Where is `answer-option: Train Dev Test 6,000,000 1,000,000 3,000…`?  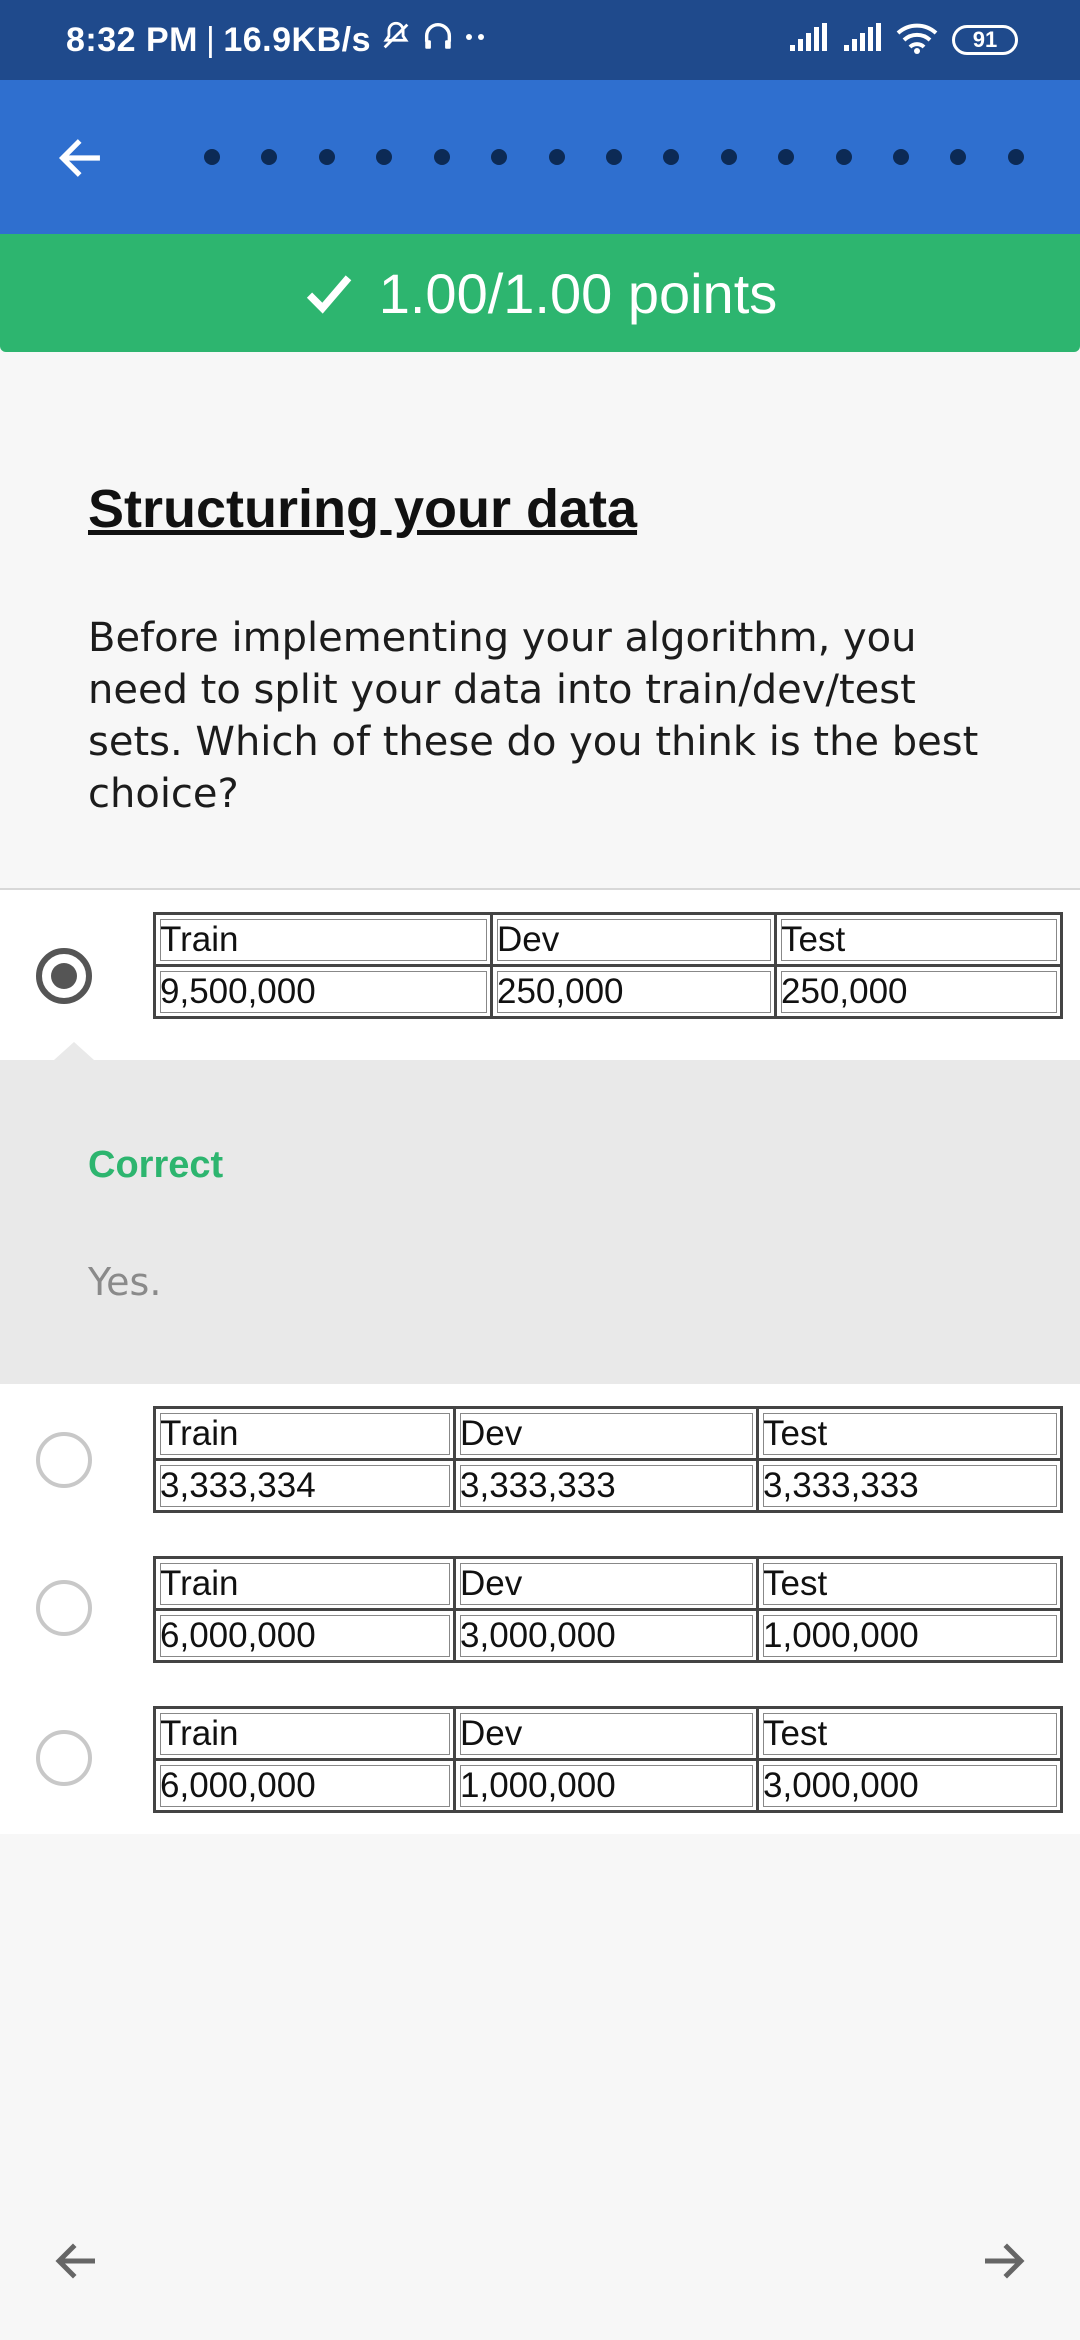
answer-option: Train Dev Test 6,000,000 1,000,000 3,000… is located at coordinates (540, 1759).